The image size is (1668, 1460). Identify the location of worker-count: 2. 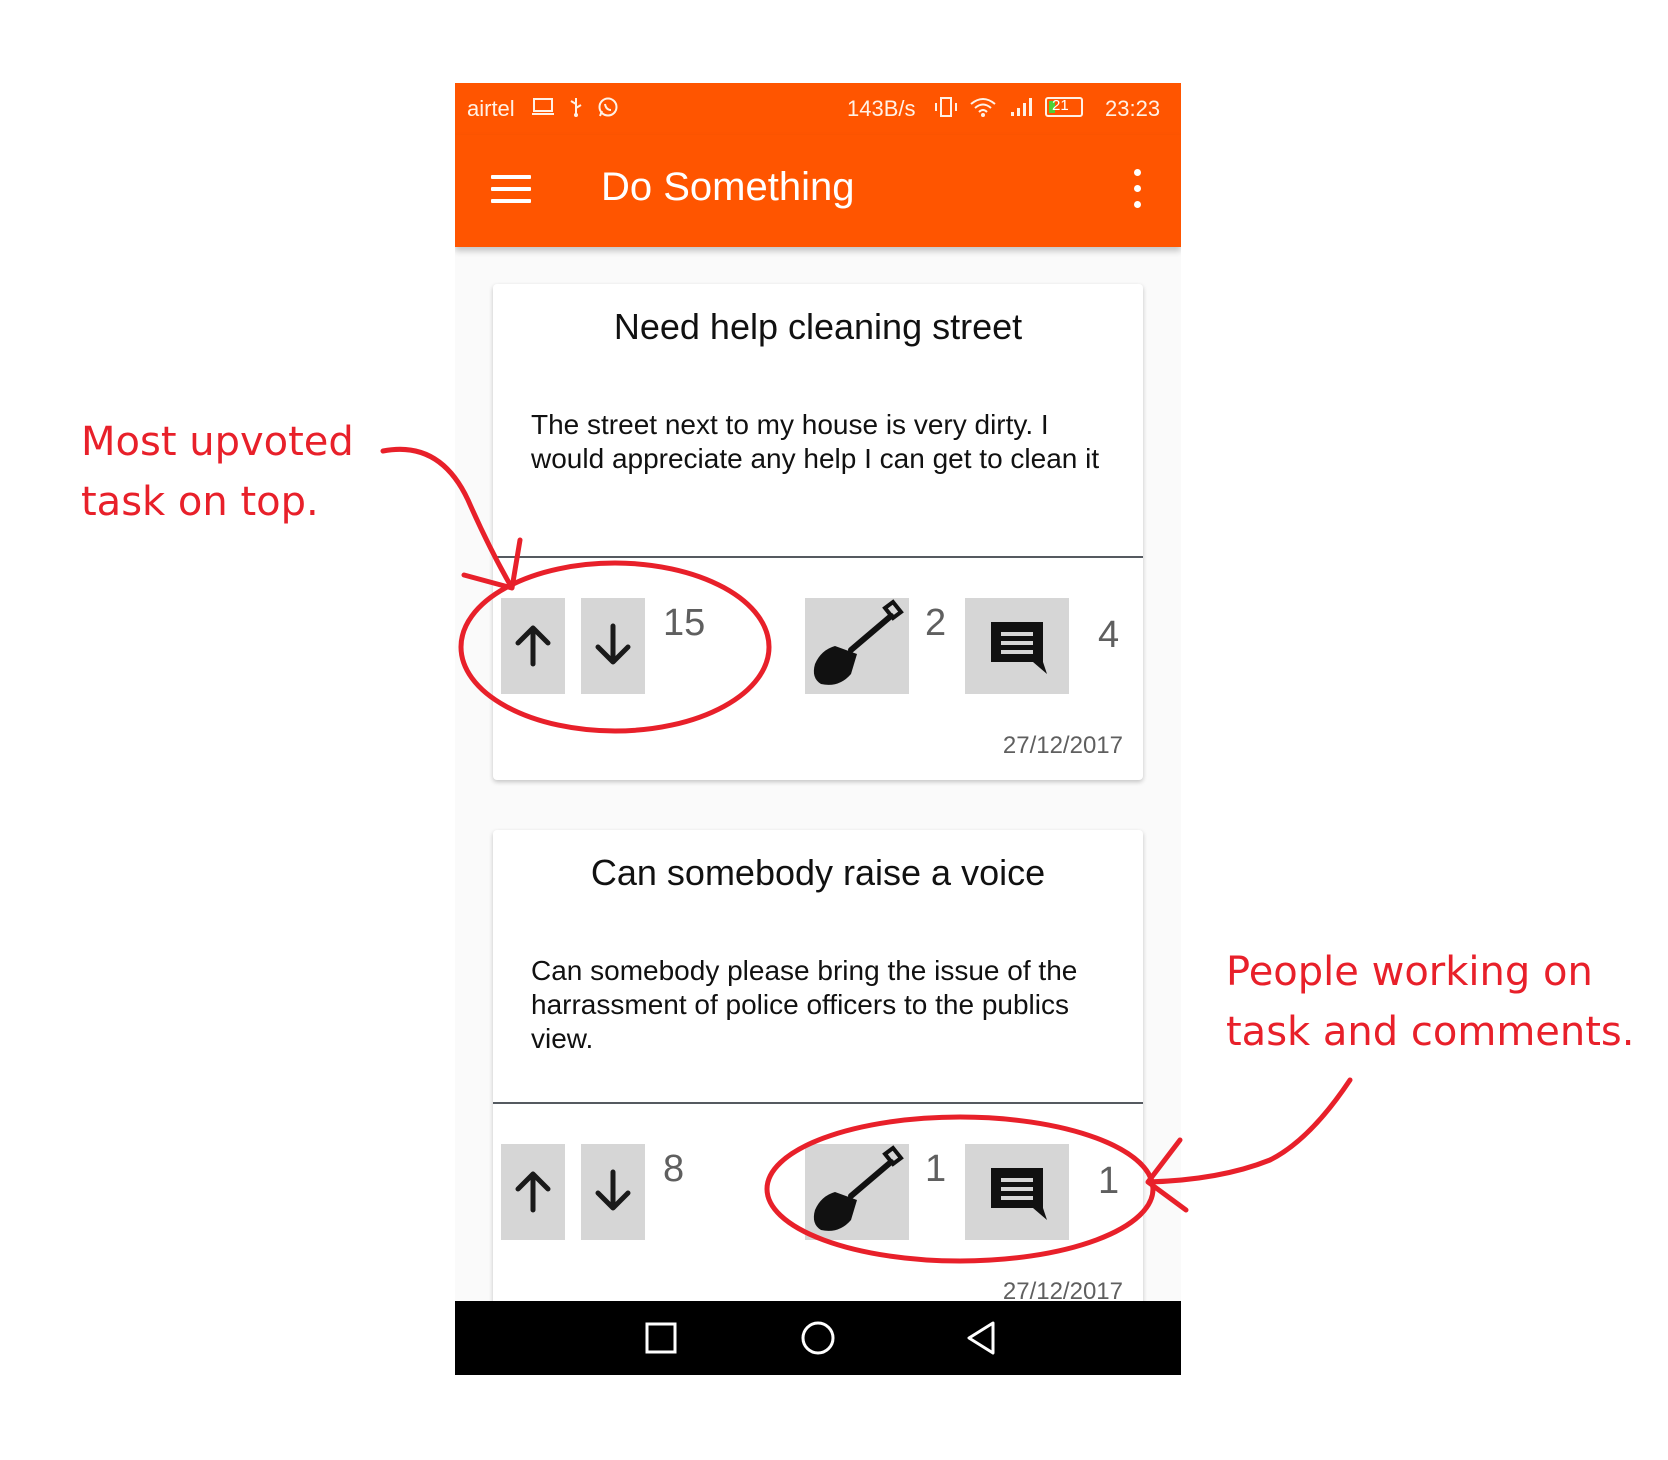
(936, 623).